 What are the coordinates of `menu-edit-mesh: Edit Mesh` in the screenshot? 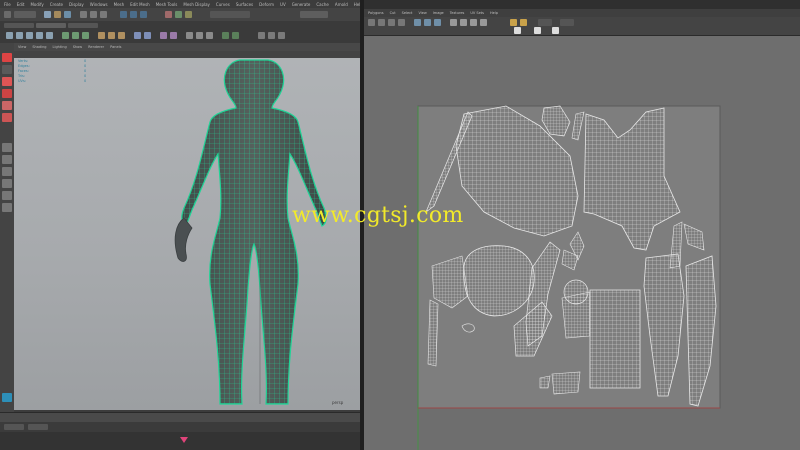 It's located at (140, 4).